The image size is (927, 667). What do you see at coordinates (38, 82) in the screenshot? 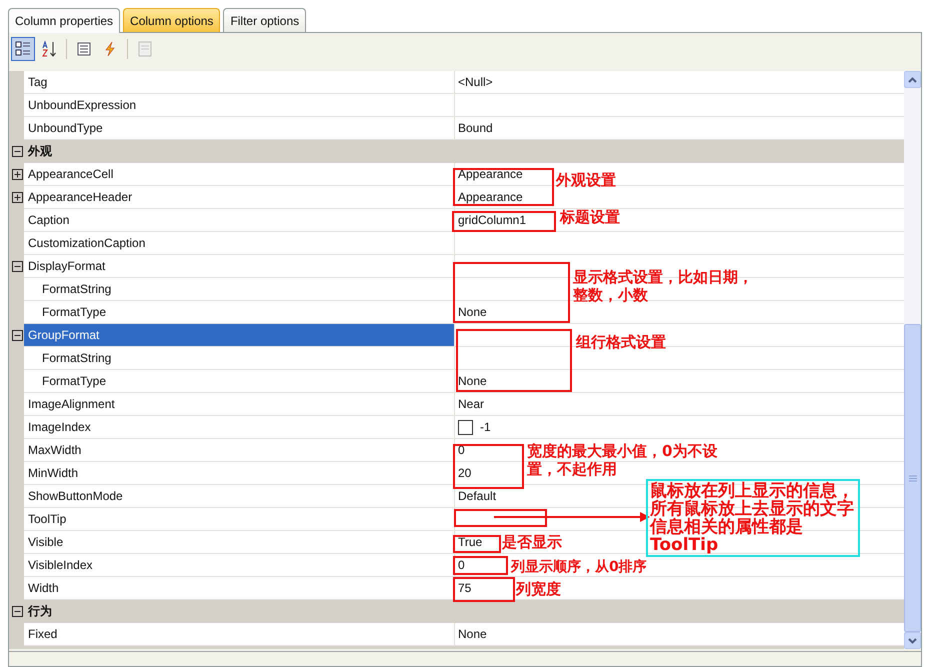
I see `property-name: Tag` at bounding box center [38, 82].